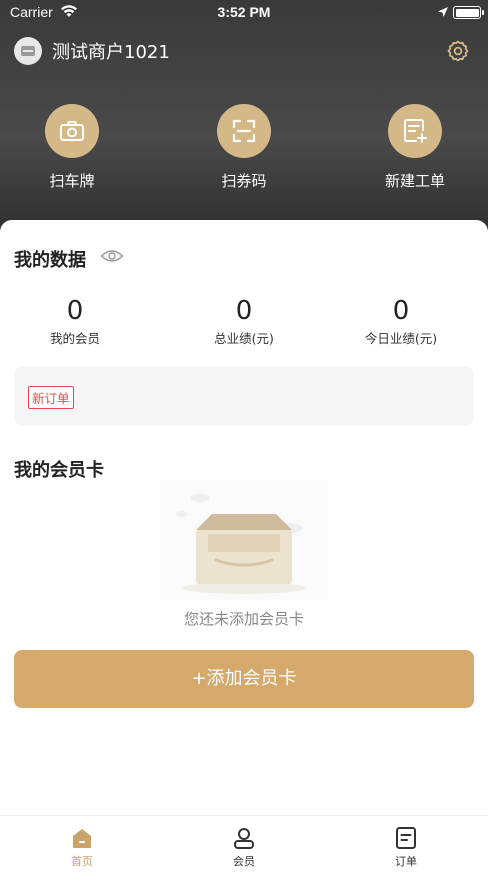 This screenshot has width=488, height=874. What do you see at coordinates (443, 12) in the screenshot?
I see `location-arrow-icon` at bounding box center [443, 12].